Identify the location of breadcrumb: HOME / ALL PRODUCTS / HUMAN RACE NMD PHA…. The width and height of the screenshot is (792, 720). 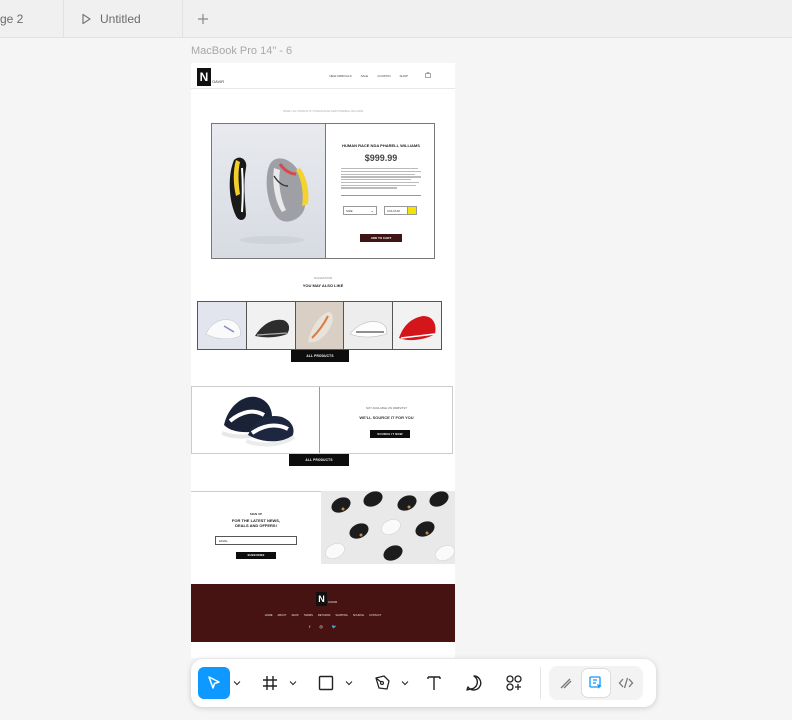
(323, 111).